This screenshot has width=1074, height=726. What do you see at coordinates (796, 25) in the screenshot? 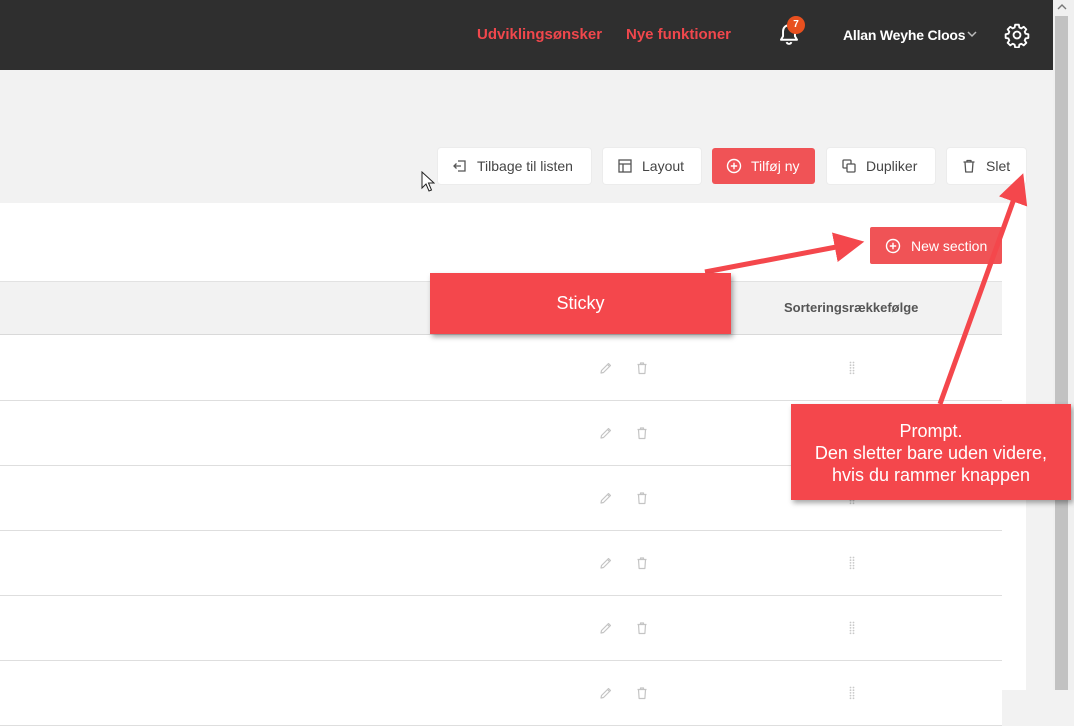
I see `notification-badge: 7` at bounding box center [796, 25].